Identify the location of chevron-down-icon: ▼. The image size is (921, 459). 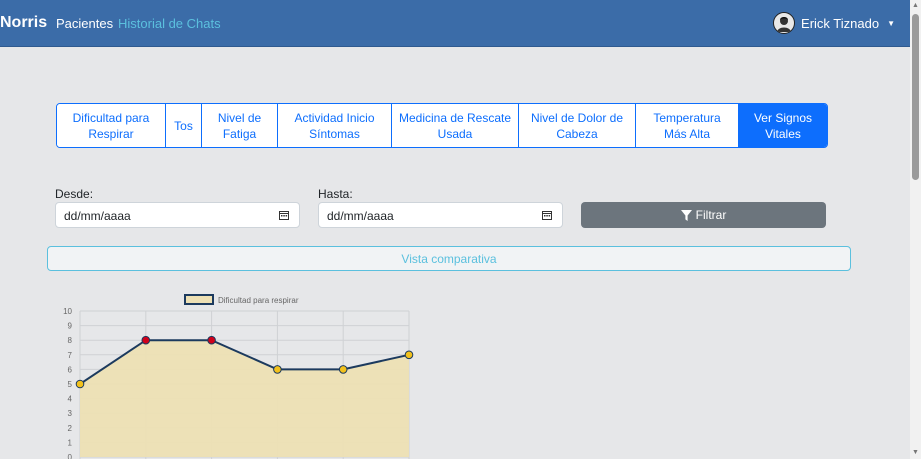
(891, 23).